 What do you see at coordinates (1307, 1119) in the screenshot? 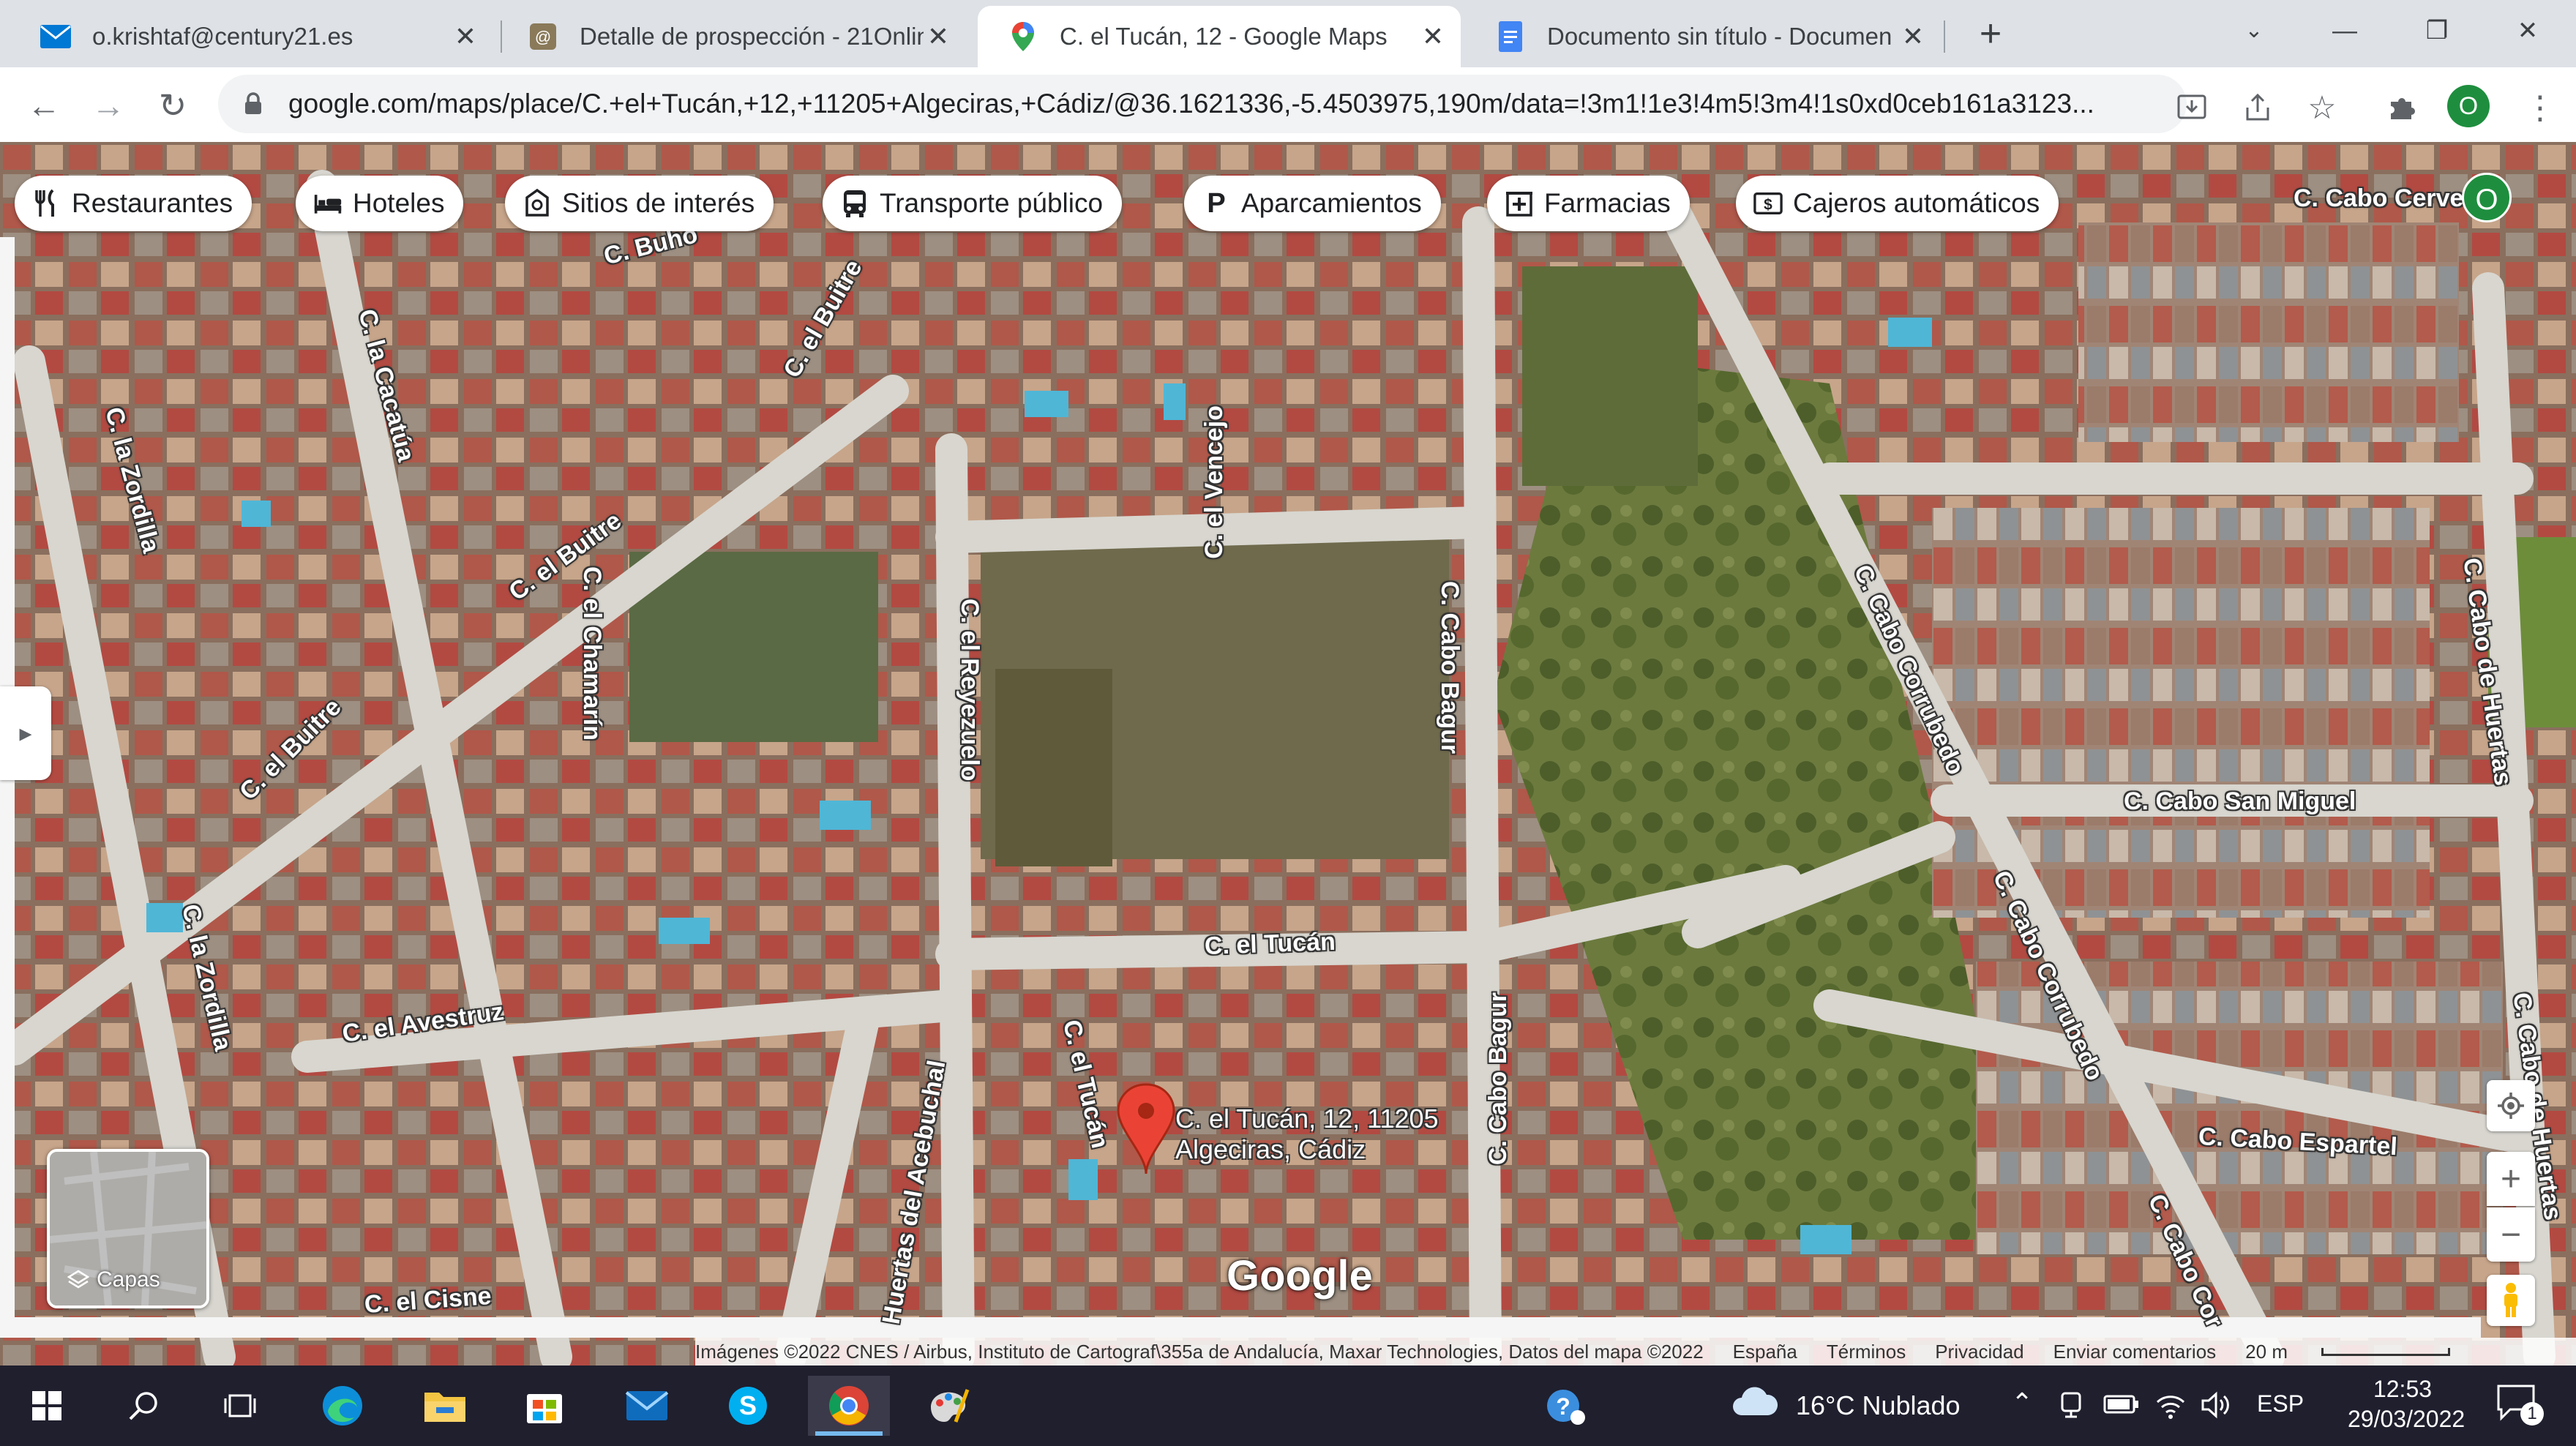
I see `place-address: C. el Tucán, 12, 11205` at bounding box center [1307, 1119].